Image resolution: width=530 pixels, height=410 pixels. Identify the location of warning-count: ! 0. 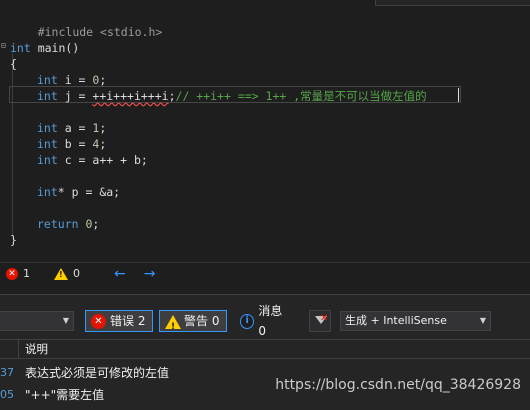
(67, 273).